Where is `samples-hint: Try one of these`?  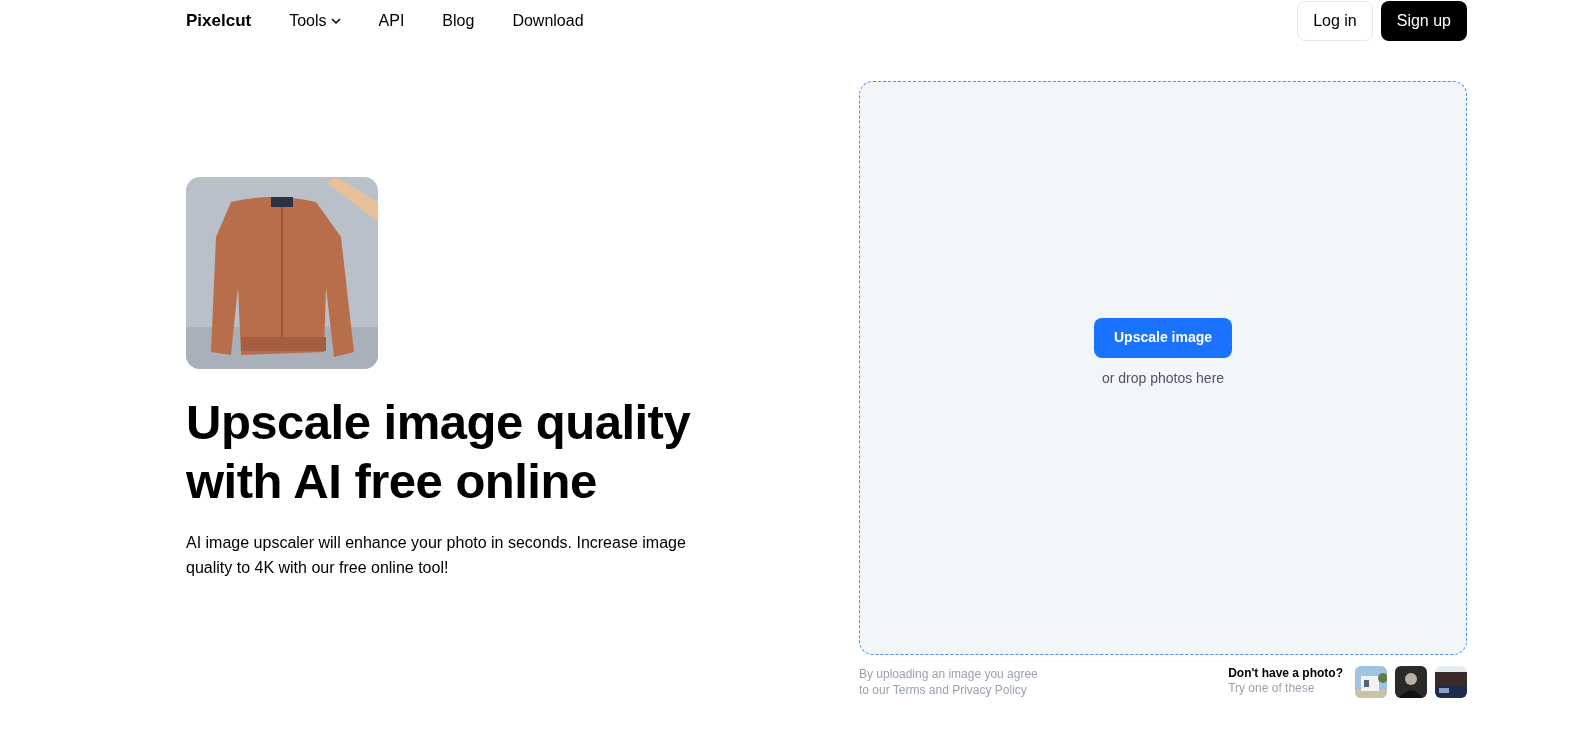
samples-hint: Try one of these is located at coordinates (1272, 688).